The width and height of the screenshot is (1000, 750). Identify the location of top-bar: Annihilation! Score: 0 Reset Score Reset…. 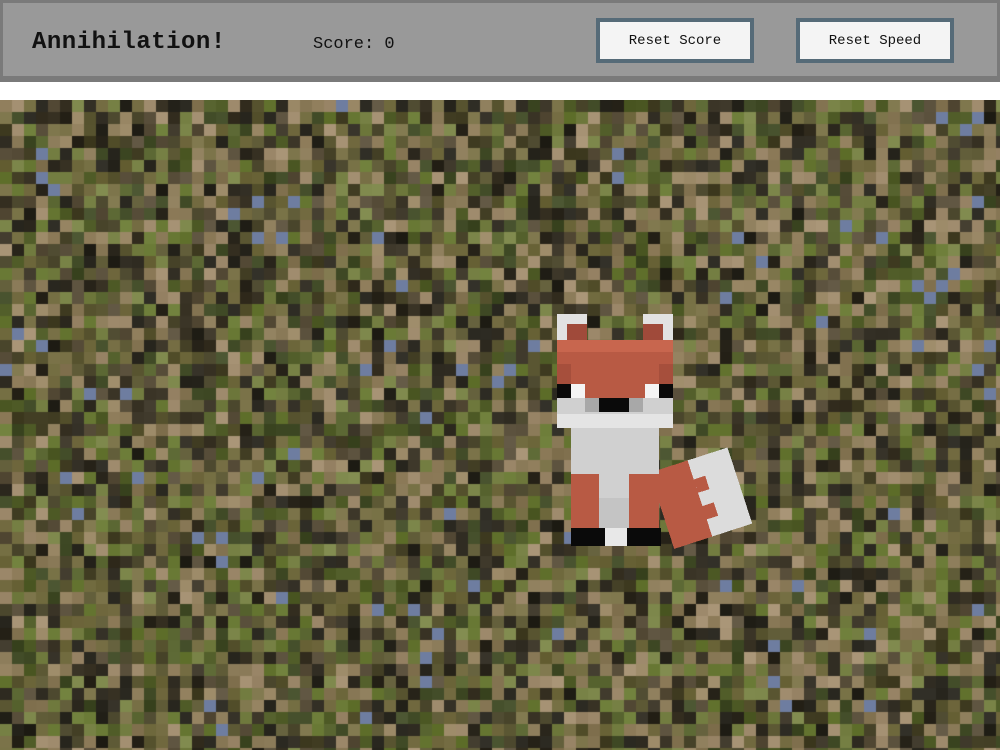
(500, 41).